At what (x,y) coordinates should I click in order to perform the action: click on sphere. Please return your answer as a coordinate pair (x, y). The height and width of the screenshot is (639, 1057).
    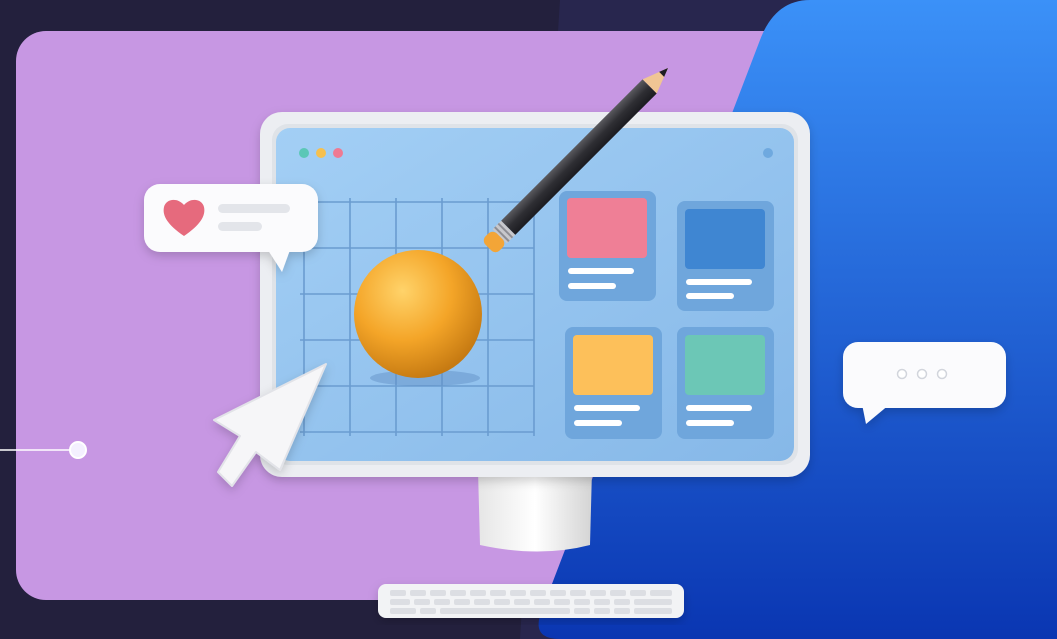
    Looking at the image, I should click on (418, 314).